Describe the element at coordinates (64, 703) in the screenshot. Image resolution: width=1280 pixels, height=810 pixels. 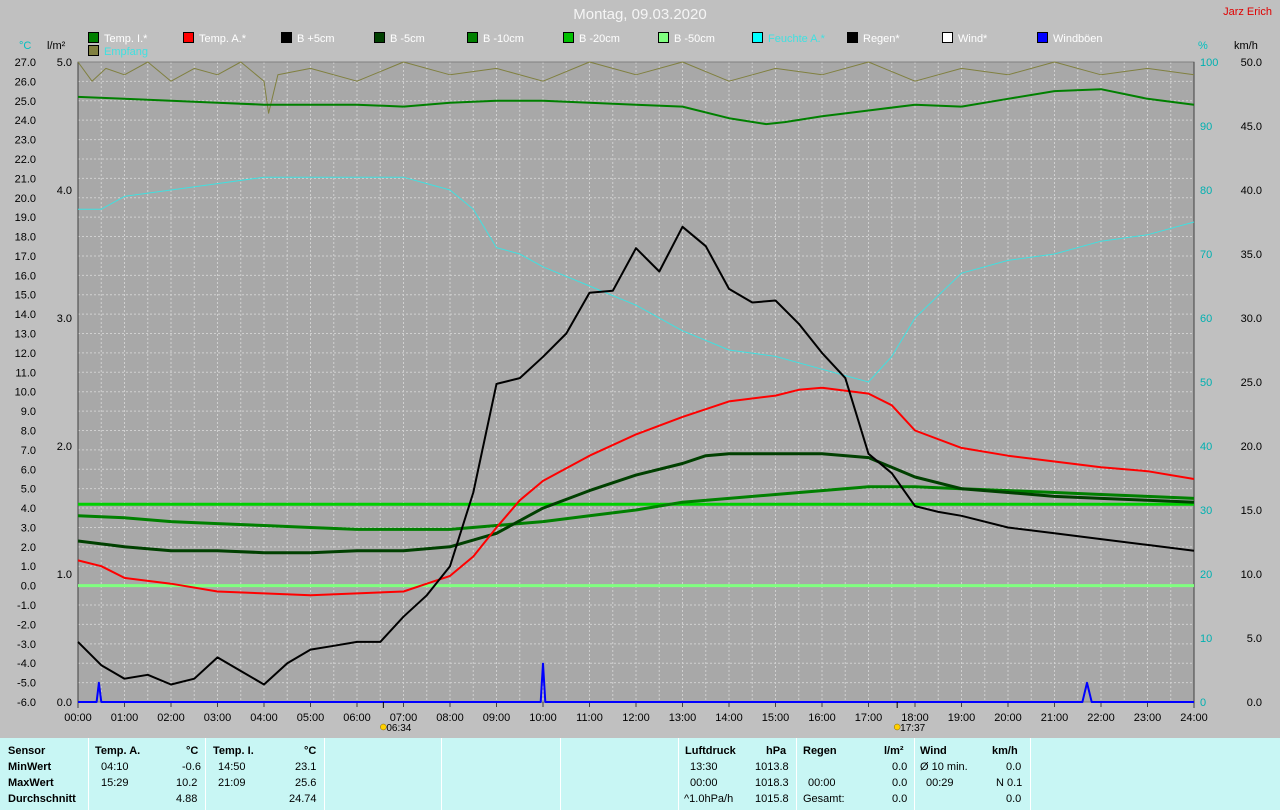
I see `rain-tick-label: 0.0` at that location.